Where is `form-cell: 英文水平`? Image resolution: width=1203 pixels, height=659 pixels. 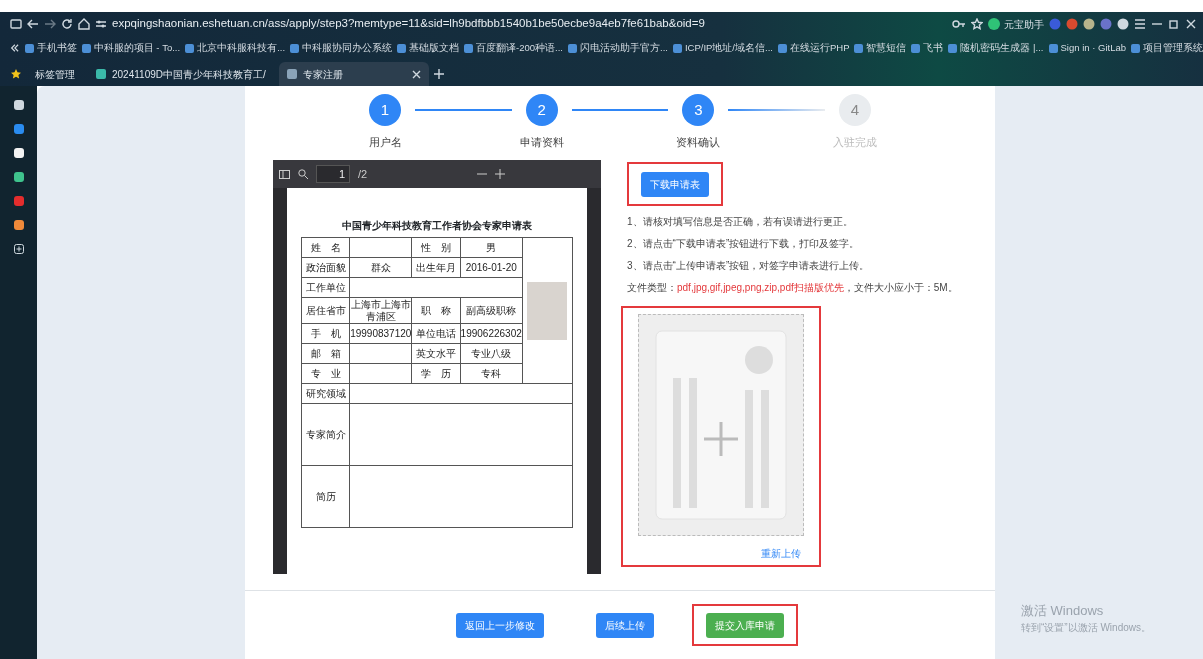
form-cell: 英文水平 is located at coordinates (436, 353).